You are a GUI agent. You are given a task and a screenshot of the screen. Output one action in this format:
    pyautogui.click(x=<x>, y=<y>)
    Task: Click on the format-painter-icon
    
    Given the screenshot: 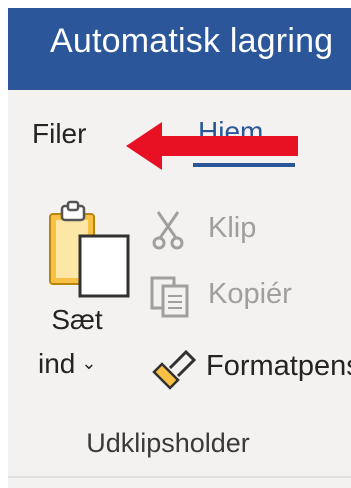 What is the action you would take?
    pyautogui.click(x=174, y=369)
    